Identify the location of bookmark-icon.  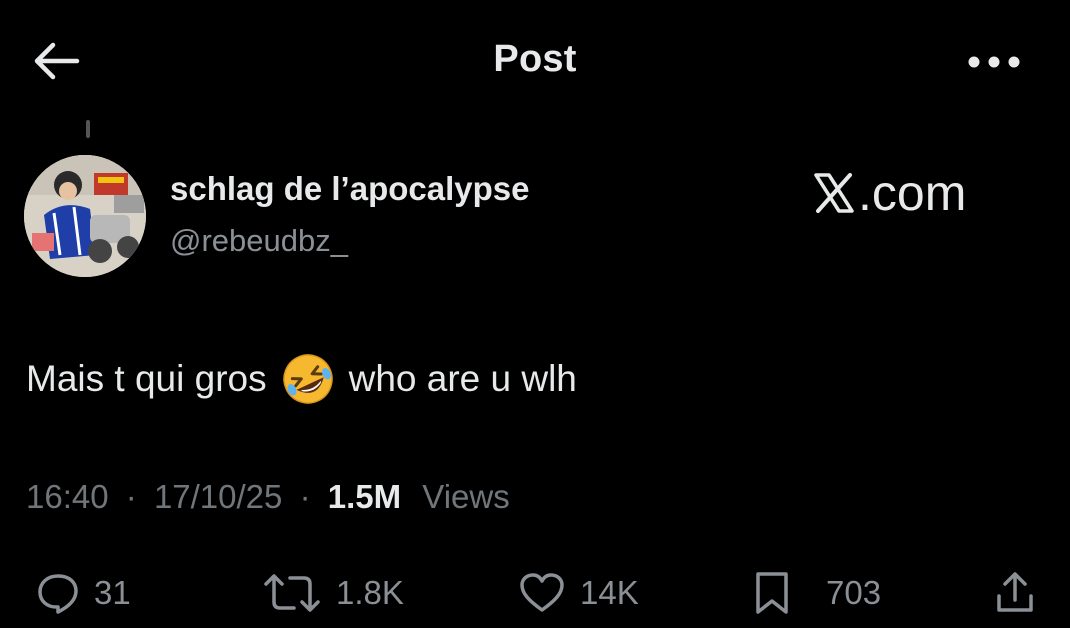
(772, 593).